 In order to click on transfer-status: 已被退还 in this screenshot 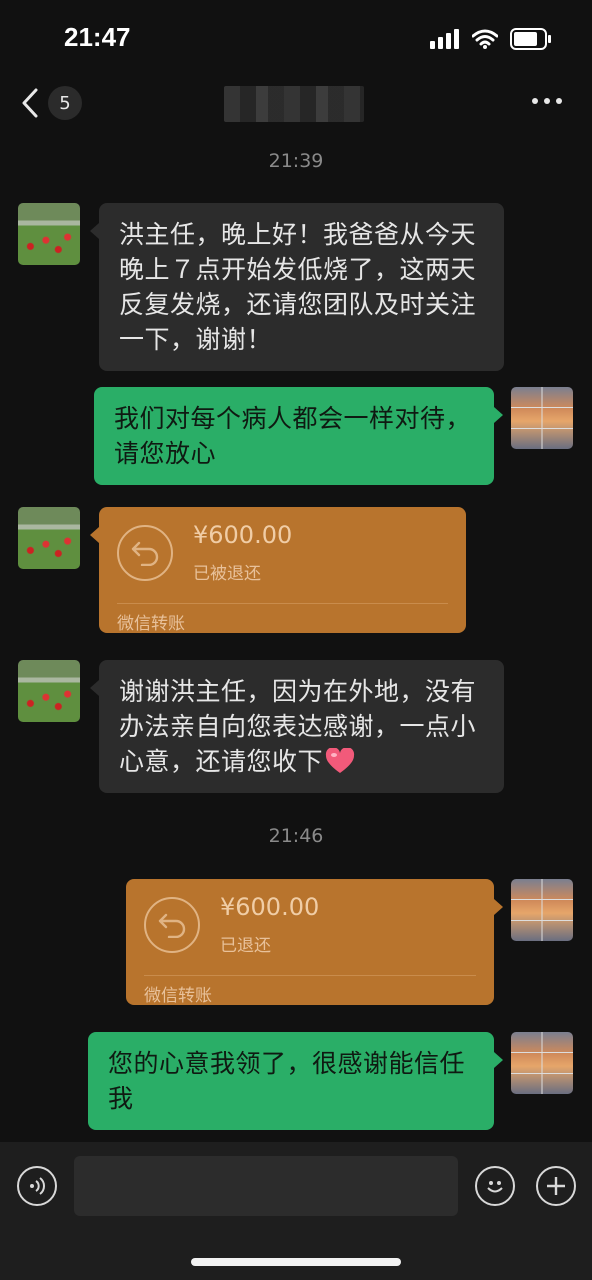, I will do `click(227, 574)`.